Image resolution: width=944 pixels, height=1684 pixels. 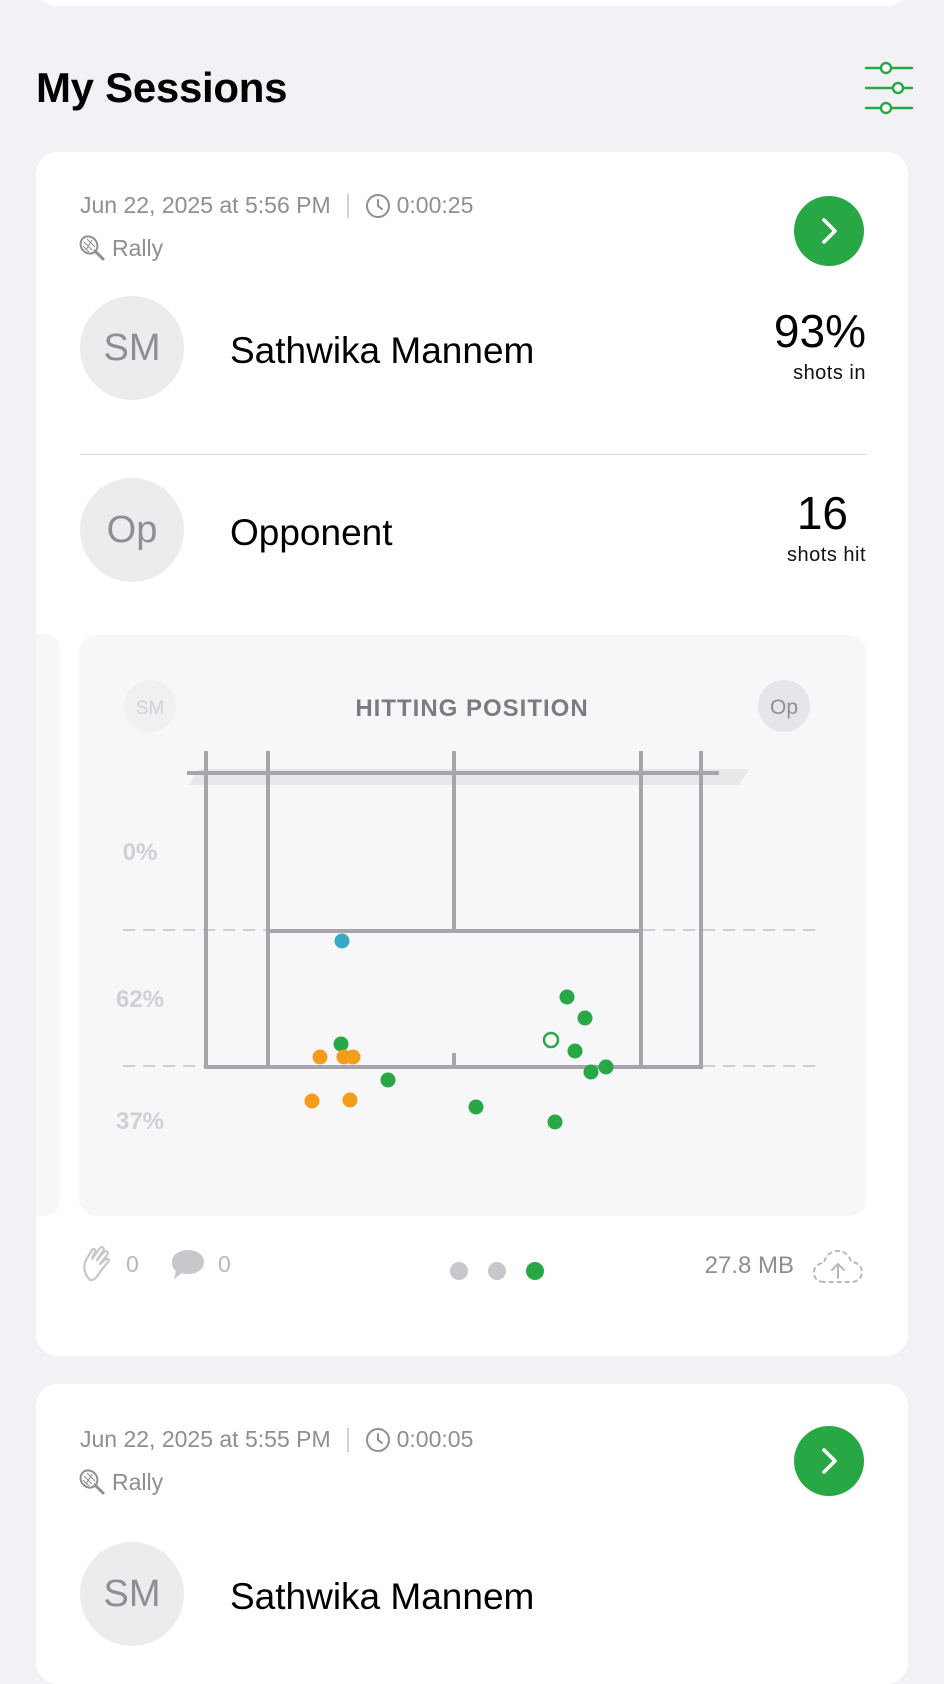 I want to click on opponent-name: Opponent, so click(x=311, y=532).